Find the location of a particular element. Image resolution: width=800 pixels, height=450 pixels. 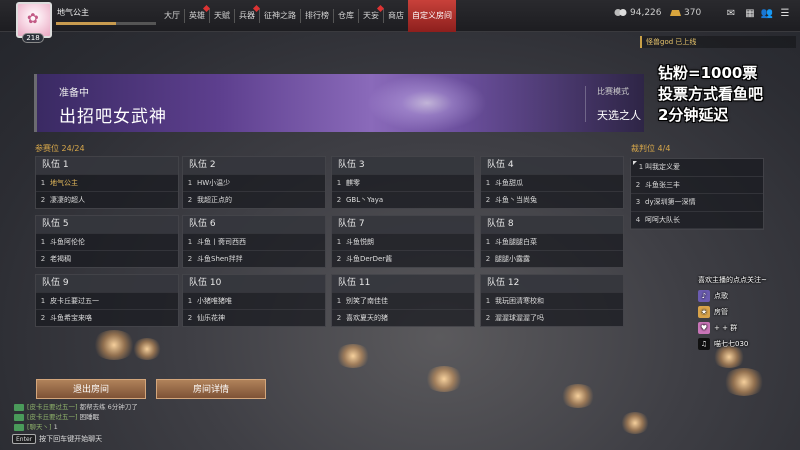

player-name: 老褐稠 is located at coordinates (60, 259).